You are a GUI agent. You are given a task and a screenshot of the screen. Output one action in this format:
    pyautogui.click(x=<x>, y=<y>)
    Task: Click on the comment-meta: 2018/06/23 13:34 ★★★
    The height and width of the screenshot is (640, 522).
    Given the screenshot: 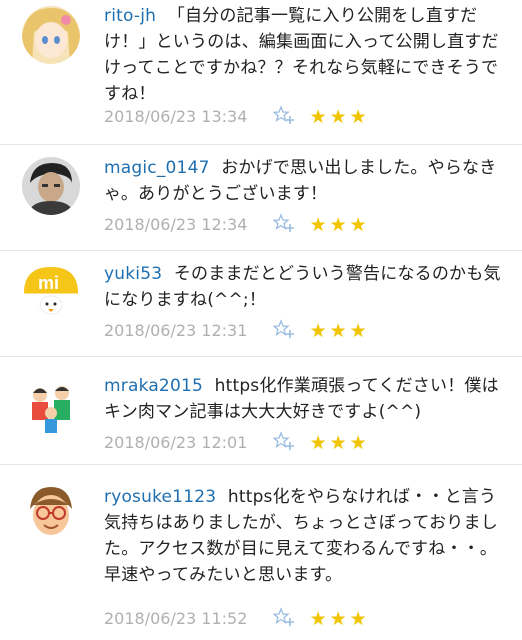 What is the action you would take?
    pyautogui.click(x=237, y=117)
    